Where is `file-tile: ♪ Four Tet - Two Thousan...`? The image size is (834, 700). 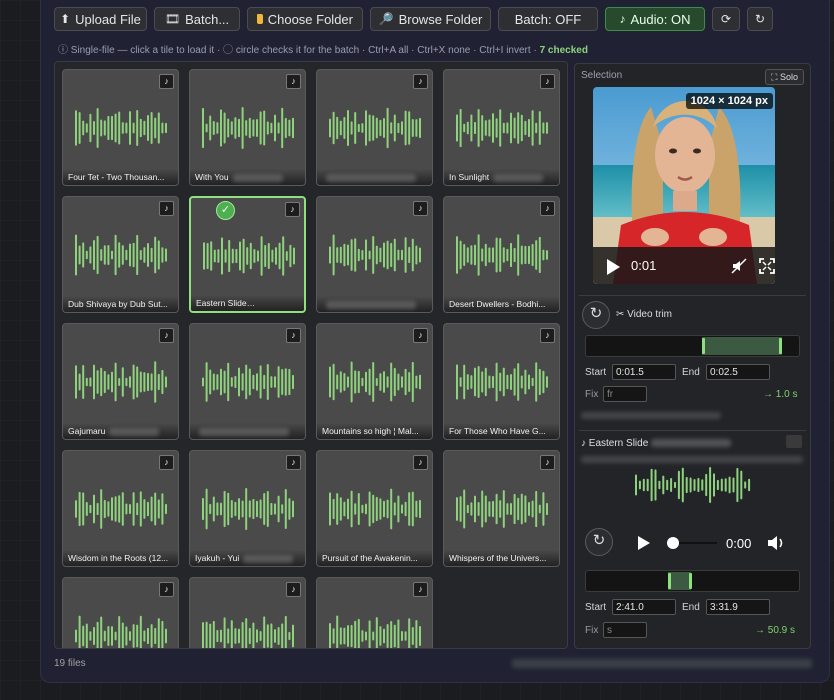 file-tile: ♪ Four Tet - Two Thousan... is located at coordinates (120, 127).